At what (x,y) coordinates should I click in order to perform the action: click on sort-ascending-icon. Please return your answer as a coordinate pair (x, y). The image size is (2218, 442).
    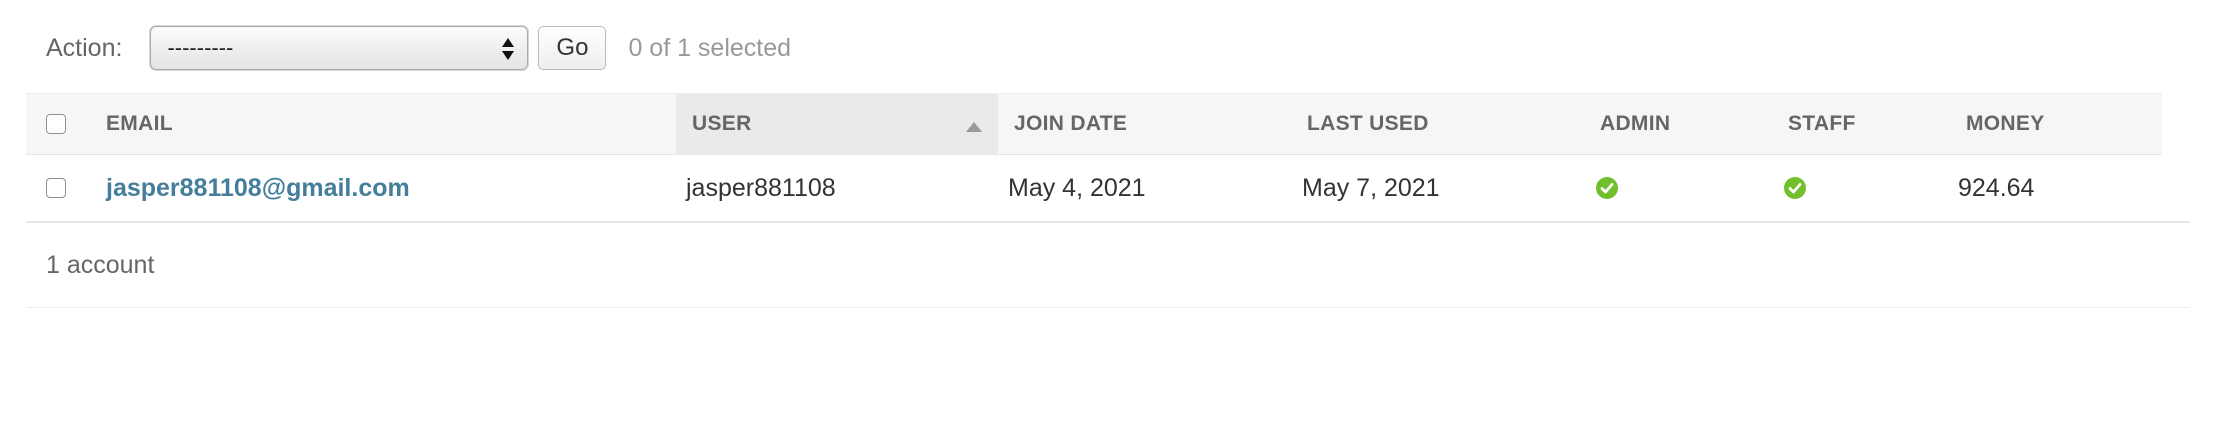
    Looking at the image, I should click on (974, 127).